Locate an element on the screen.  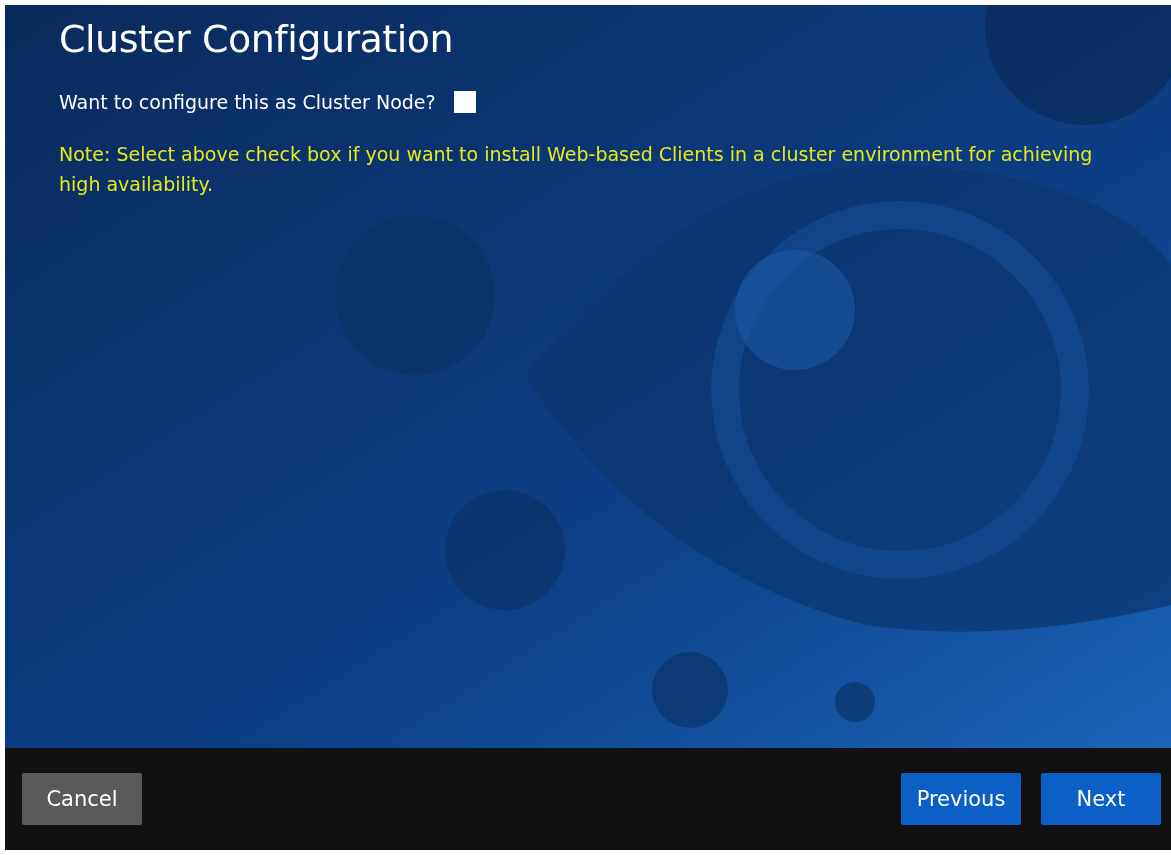
previous-button: Previous is located at coordinates (961, 799).